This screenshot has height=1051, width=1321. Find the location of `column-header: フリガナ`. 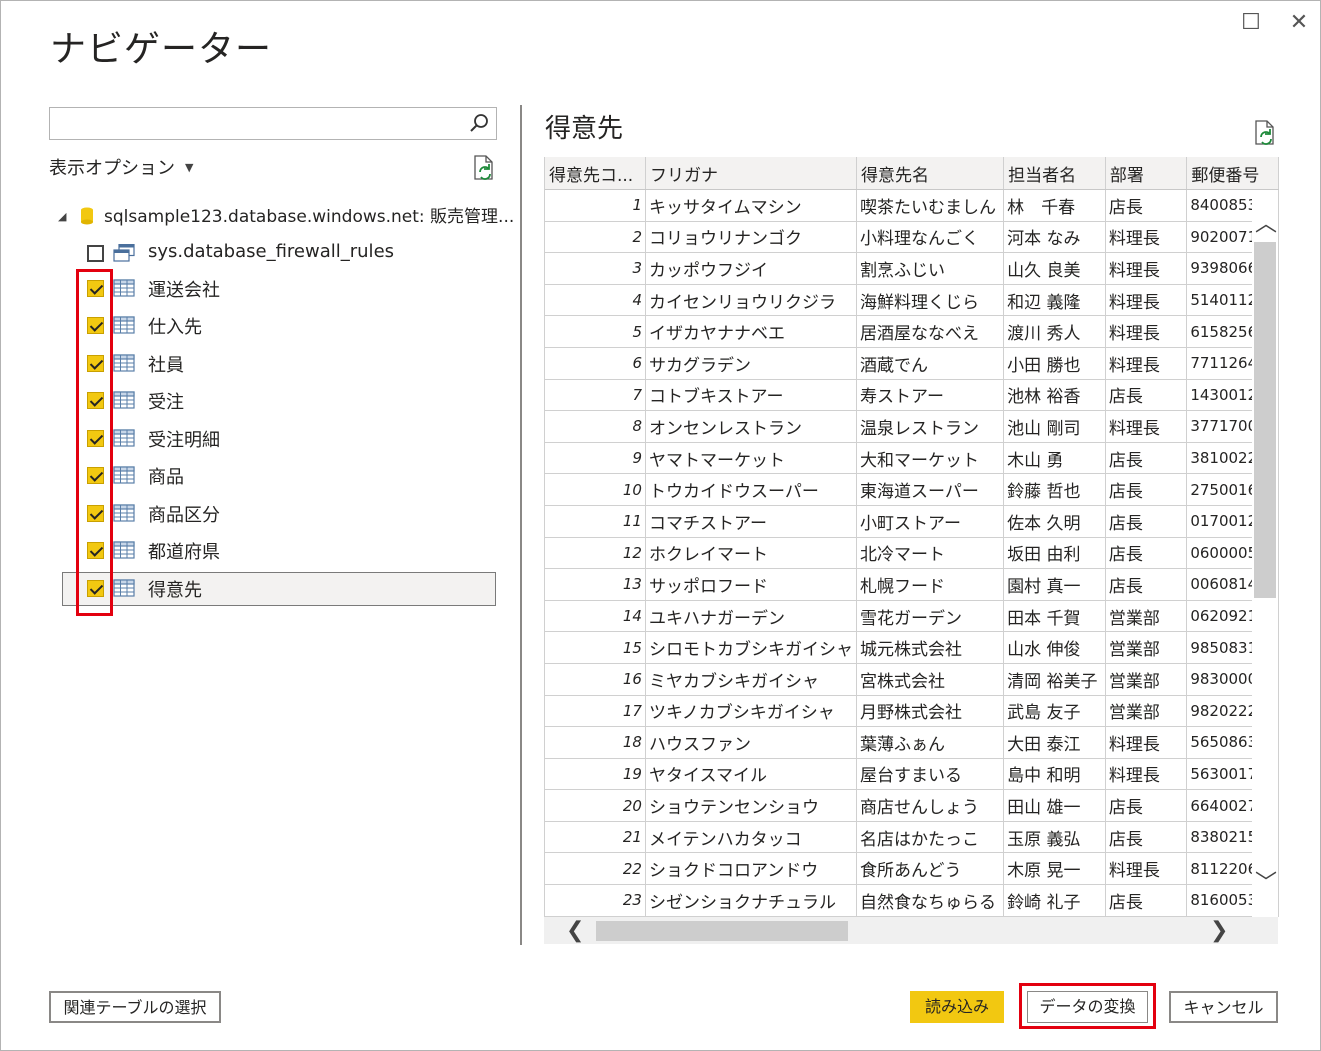

column-header: フリガナ is located at coordinates (751, 173).